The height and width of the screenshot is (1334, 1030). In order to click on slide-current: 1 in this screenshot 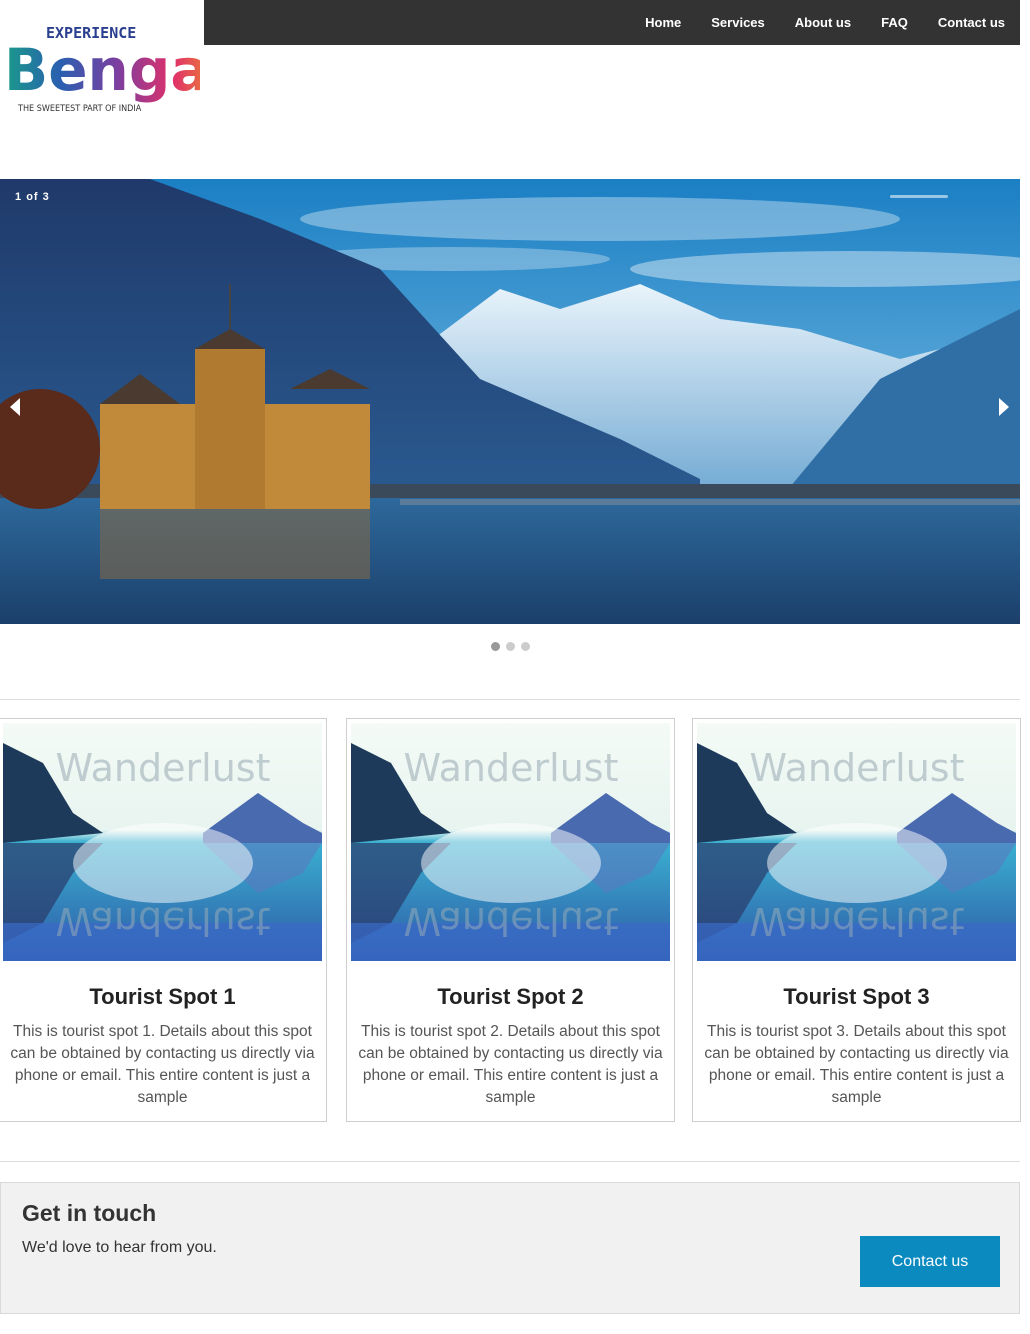, I will do `click(19, 197)`.